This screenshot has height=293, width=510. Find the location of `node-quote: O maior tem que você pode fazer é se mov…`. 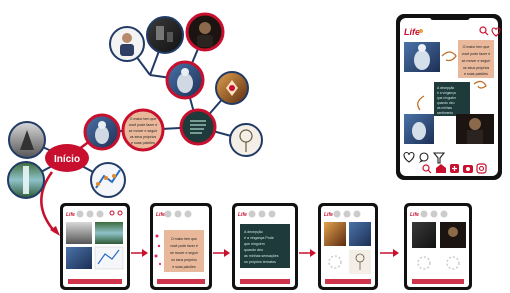

node-quote: O maior tem que você pode fazer é se mov… is located at coordinates (143, 130).